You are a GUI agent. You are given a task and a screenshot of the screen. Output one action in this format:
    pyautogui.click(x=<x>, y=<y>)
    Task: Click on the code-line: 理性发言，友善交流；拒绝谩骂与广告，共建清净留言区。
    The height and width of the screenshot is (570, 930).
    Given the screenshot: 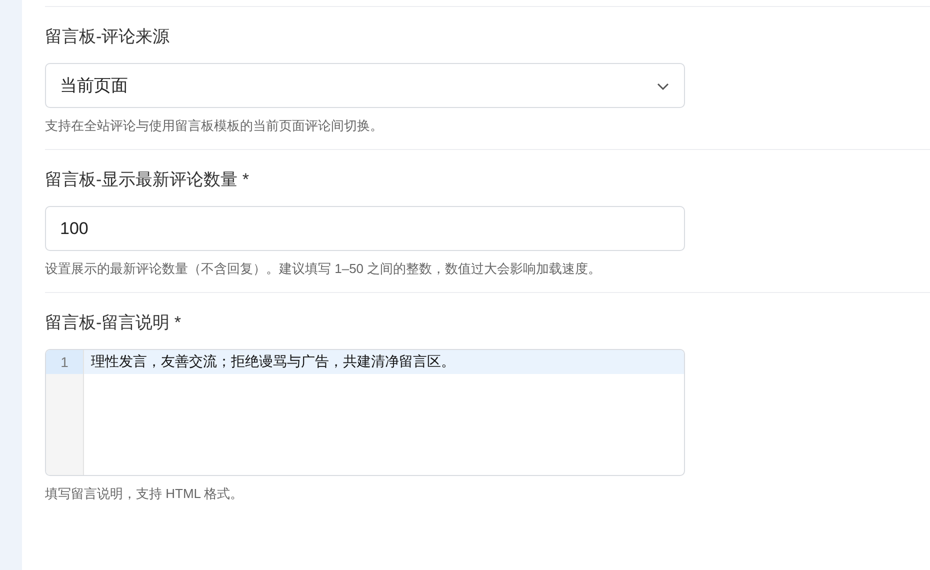 What is the action you would take?
    pyautogui.click(x=272, y=362)
    